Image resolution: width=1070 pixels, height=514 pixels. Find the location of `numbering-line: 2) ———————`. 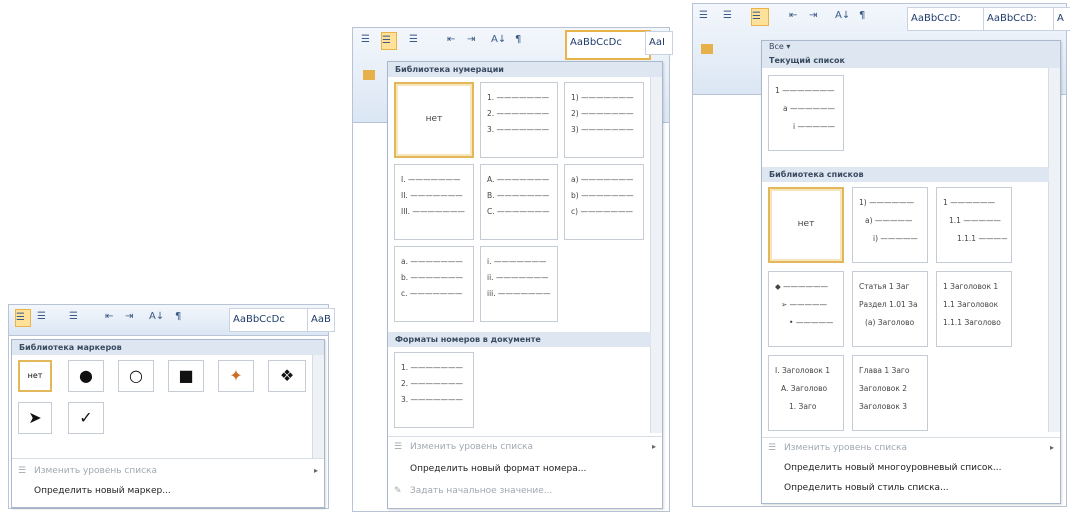

numbering-line: 2) ——————— is located at coordinates (602, 113).